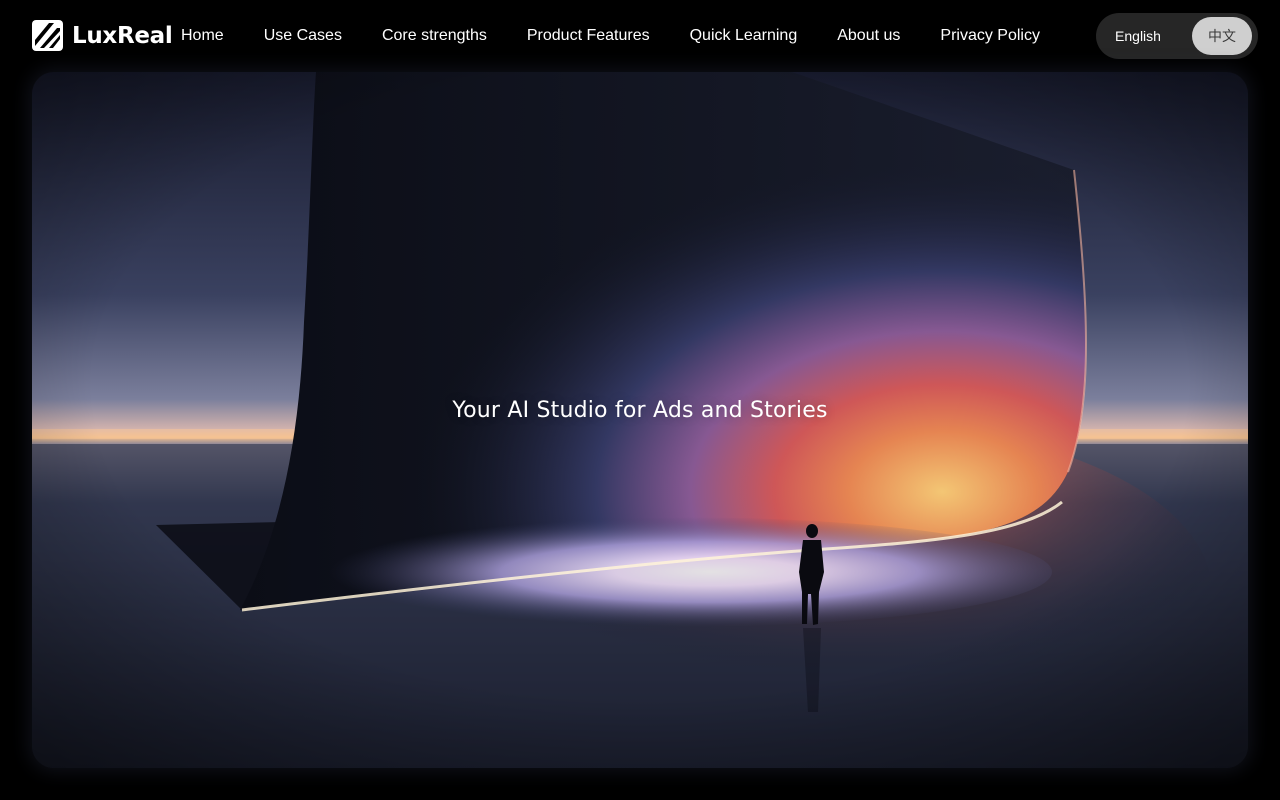  What do you see at coordinates (990, 36) in the screenshot?
I see `nav-privacy-policy: Privacy Policy` at bounding box center [990, 36].